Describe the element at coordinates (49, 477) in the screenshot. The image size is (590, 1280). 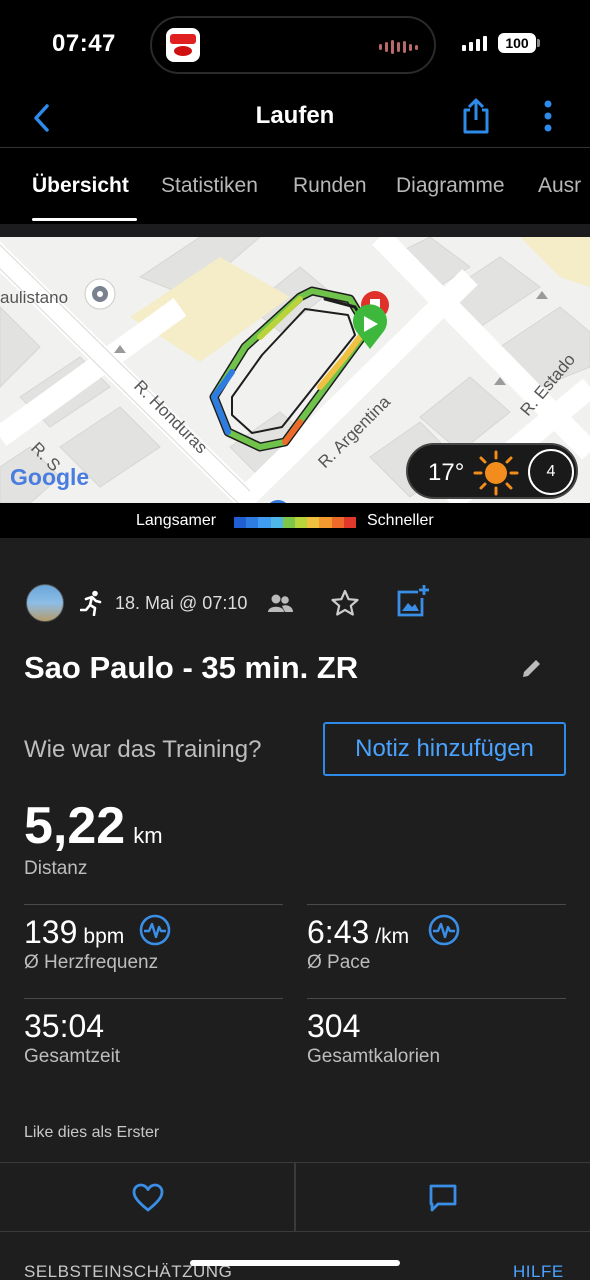
I see `google-logo: Google` at that location.